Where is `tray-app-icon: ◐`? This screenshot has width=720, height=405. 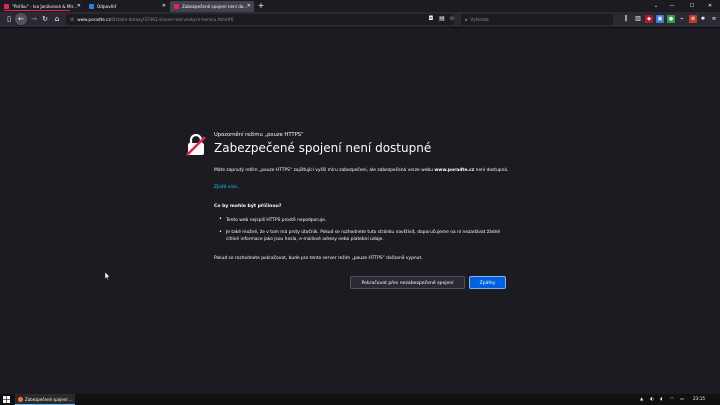 tray-app-icon: ◐ is located at coordinates (652, 398).